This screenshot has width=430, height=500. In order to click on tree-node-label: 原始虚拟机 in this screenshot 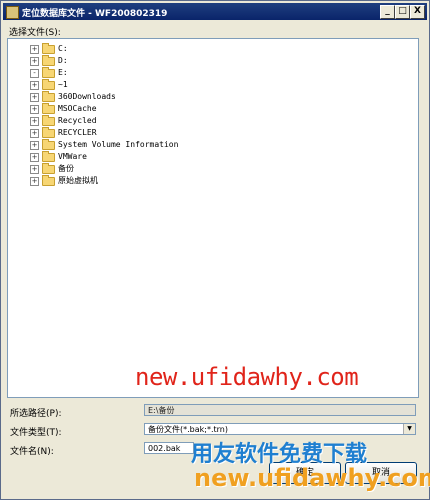, I will do `click(78, 180)`.